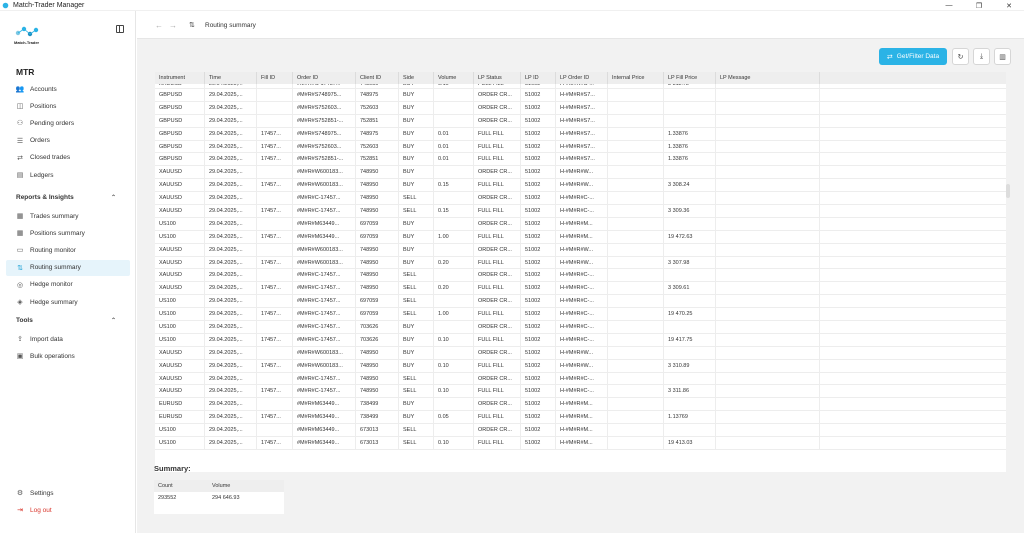  What do you see at coordinates (68, 356) in the screenshot?
I see `sidebar-item-bulk-operations: ▣ Bulk operations` at bounding box center [68, 356].